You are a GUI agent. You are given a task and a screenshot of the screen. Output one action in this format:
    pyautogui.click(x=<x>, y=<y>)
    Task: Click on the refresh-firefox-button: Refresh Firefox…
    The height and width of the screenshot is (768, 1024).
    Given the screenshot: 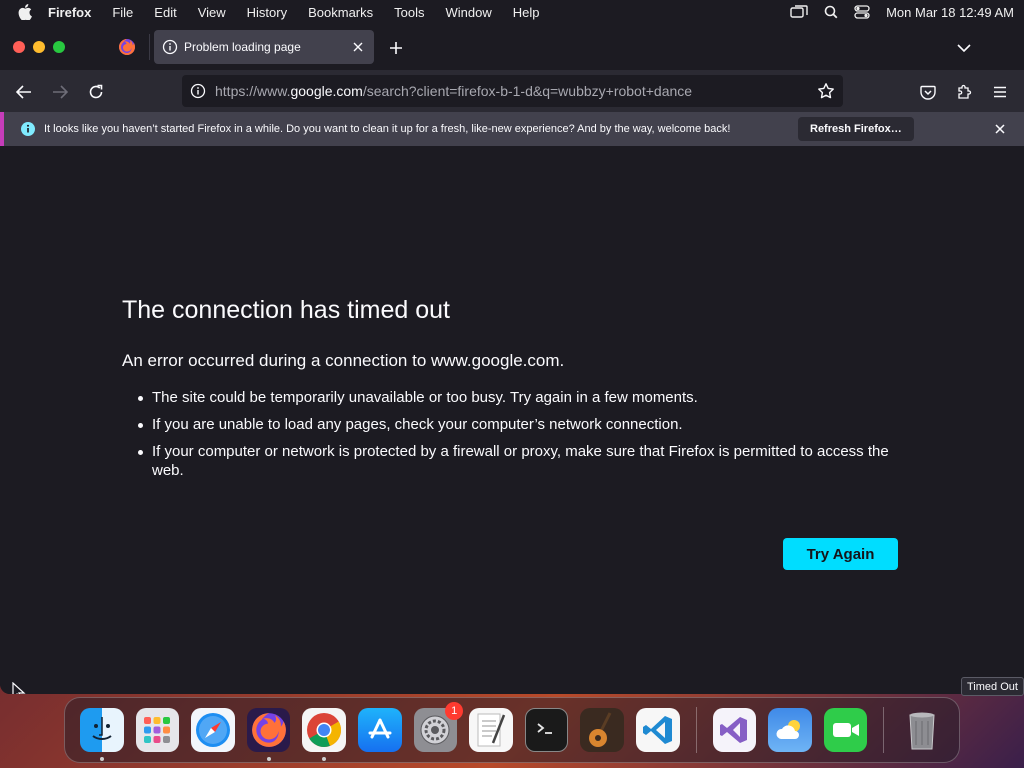 What is the action you would take?
    pyautogui.click(x=856, y=129)
    